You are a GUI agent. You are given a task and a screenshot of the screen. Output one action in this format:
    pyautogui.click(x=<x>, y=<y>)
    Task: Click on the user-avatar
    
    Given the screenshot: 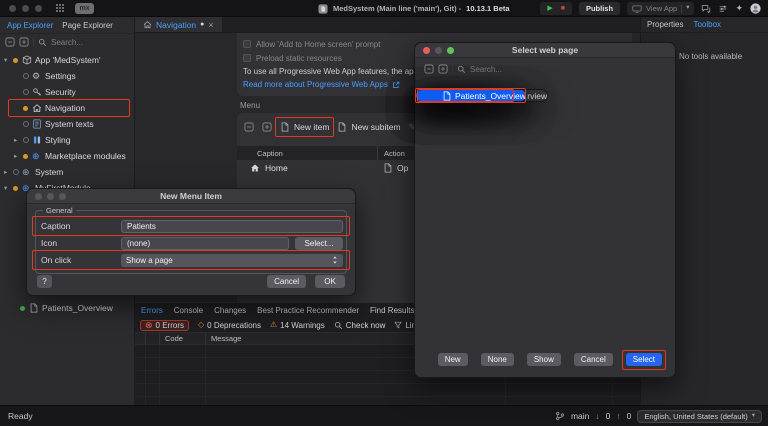 What is the action you would take?
    pyautogui.click(x=755, y=8)
    